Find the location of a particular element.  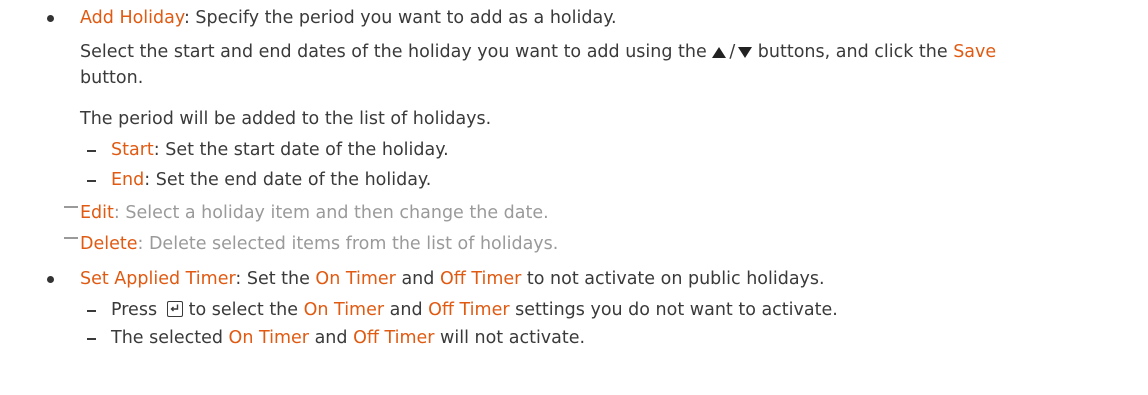

end-item: End: Set the end date of the holiday. is located at coordinates (271, 180).